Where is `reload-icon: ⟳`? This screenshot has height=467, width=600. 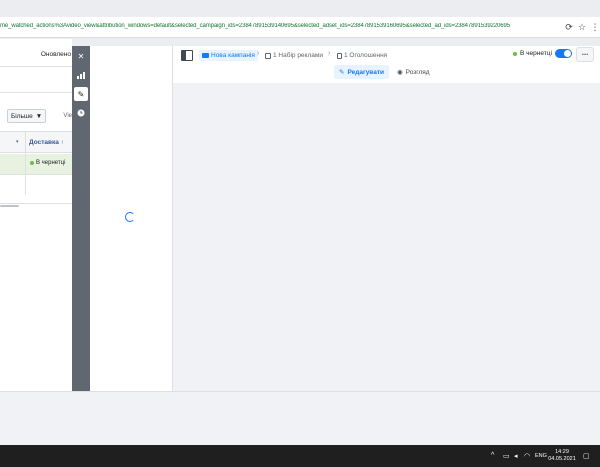 reload-icon: ⟳ is located at coordinates (569, 27).